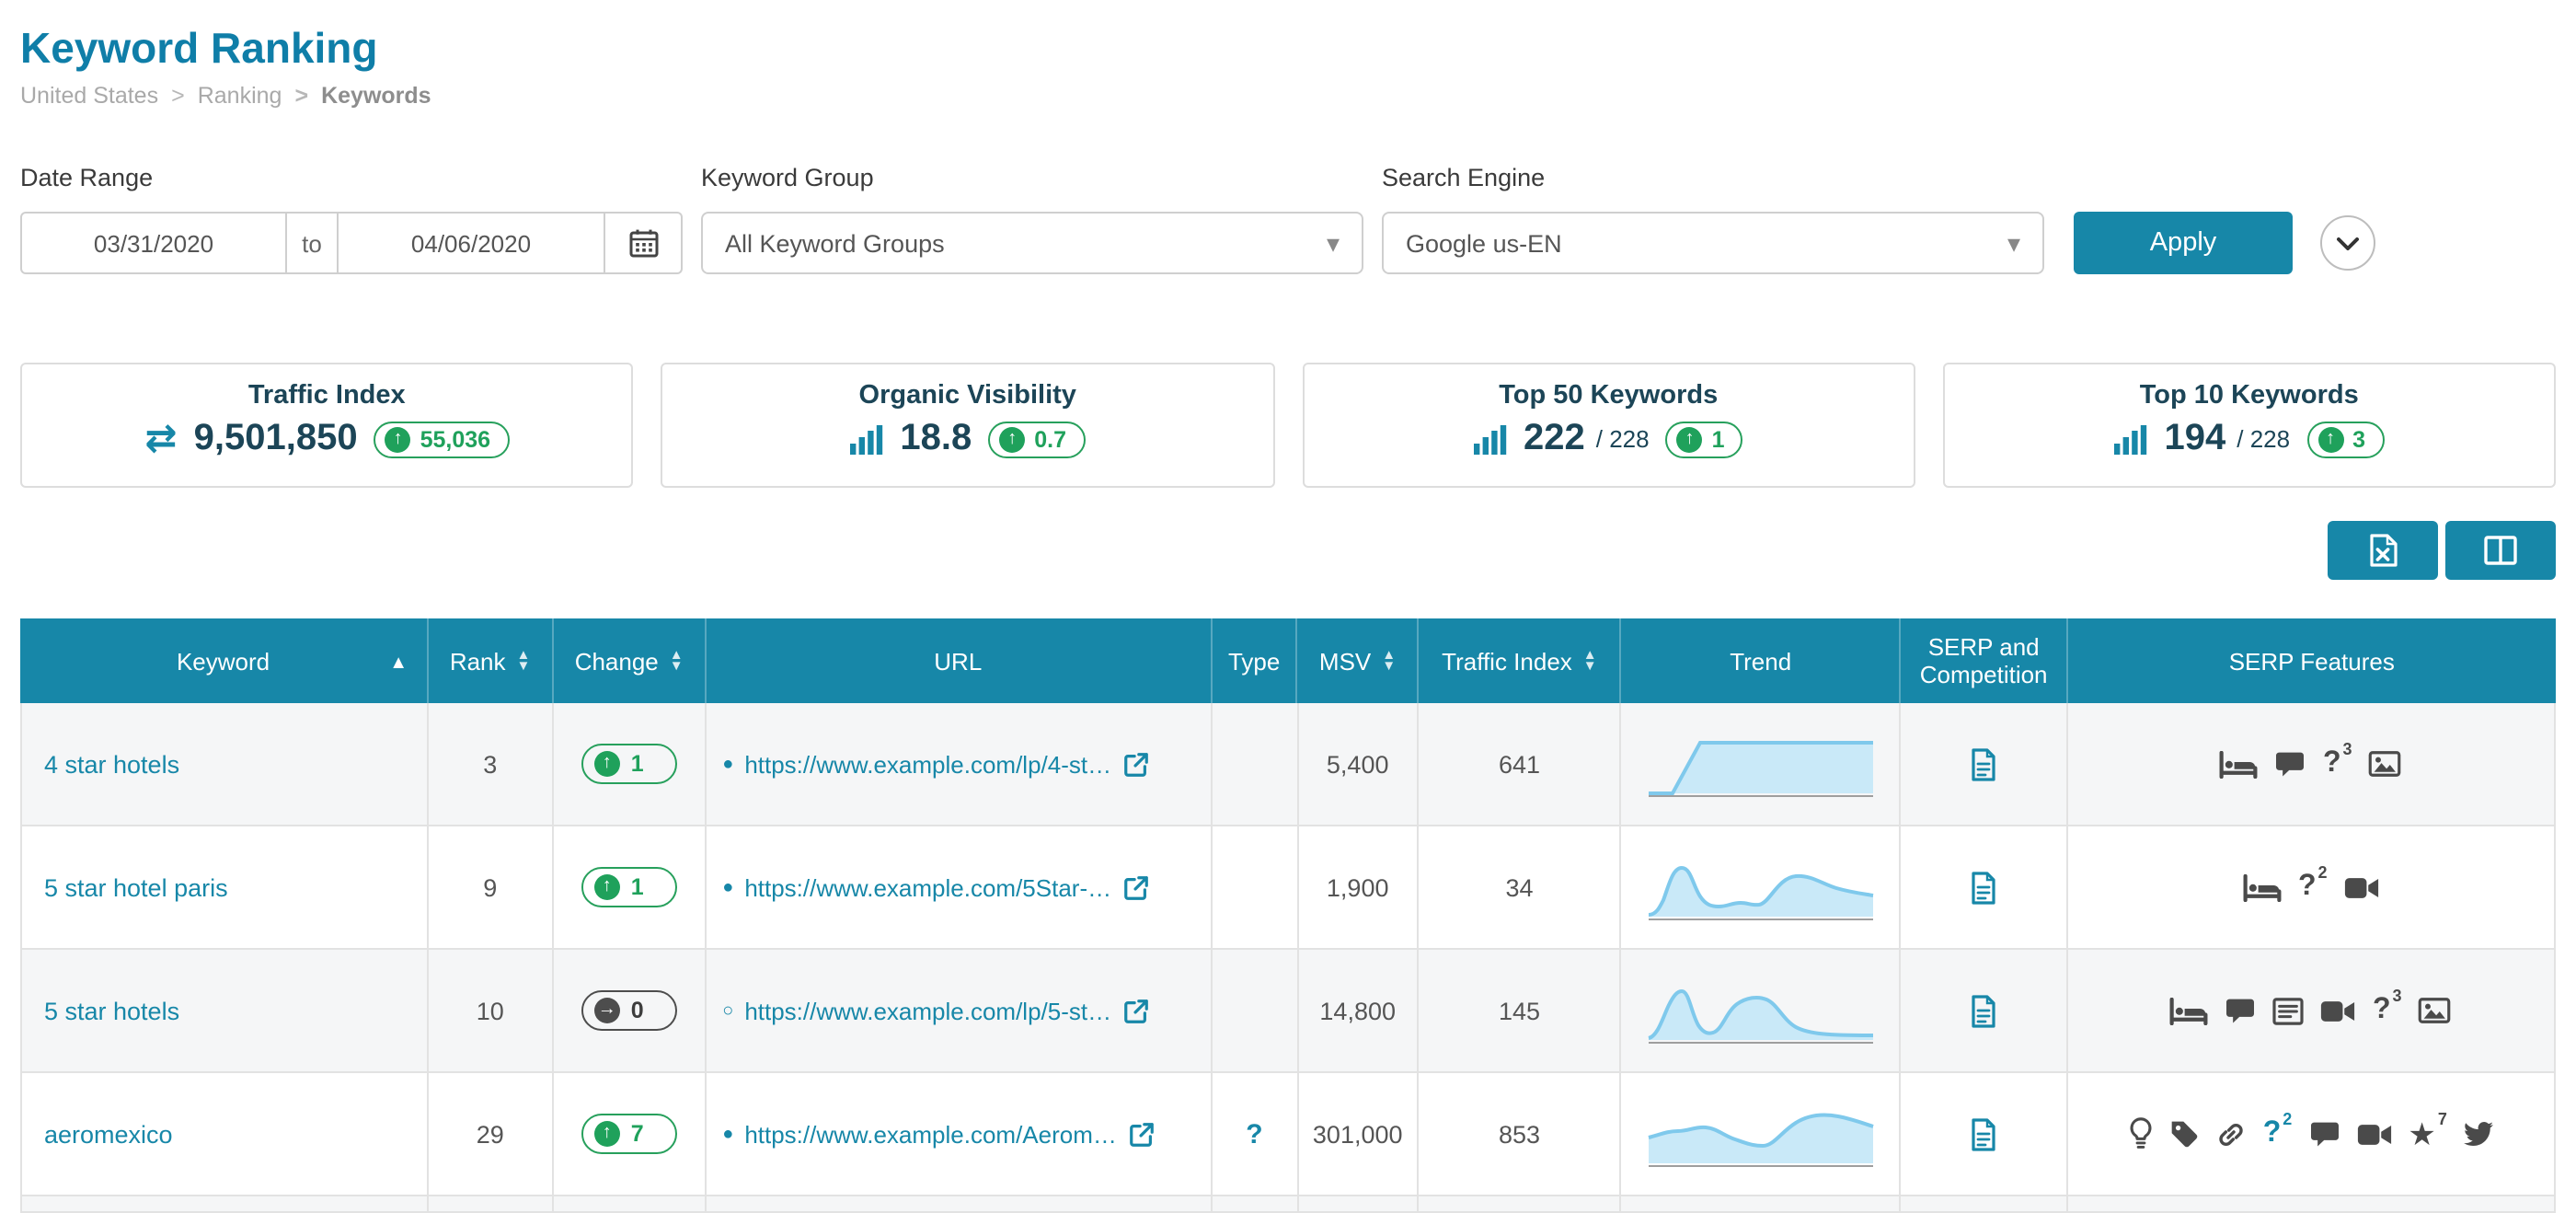  I want to click on metric-title: Organic Visibility, so click(967, 395).